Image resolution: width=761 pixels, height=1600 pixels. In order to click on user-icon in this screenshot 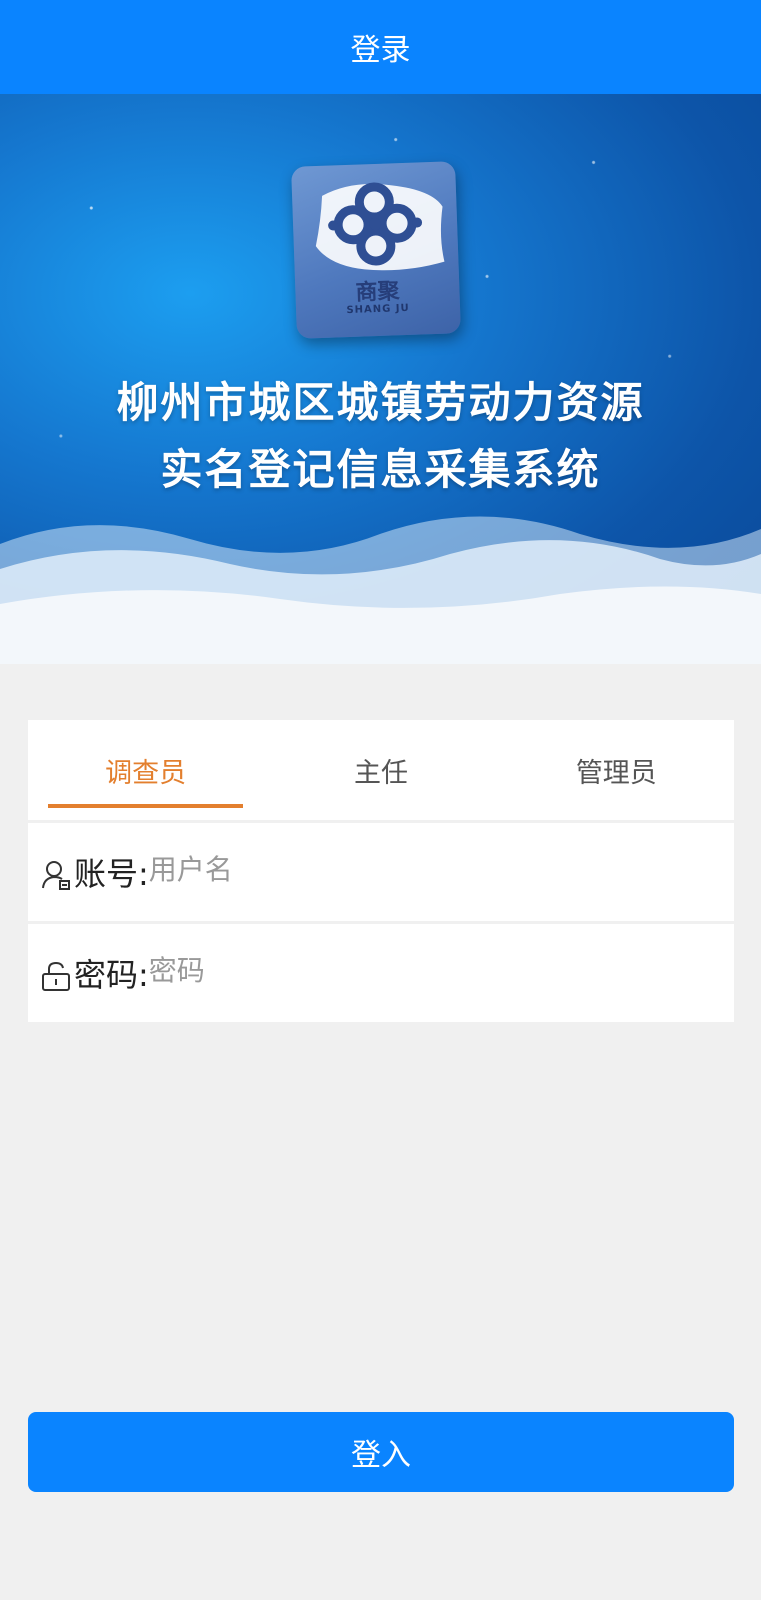, I will do `click(56, 875)`.